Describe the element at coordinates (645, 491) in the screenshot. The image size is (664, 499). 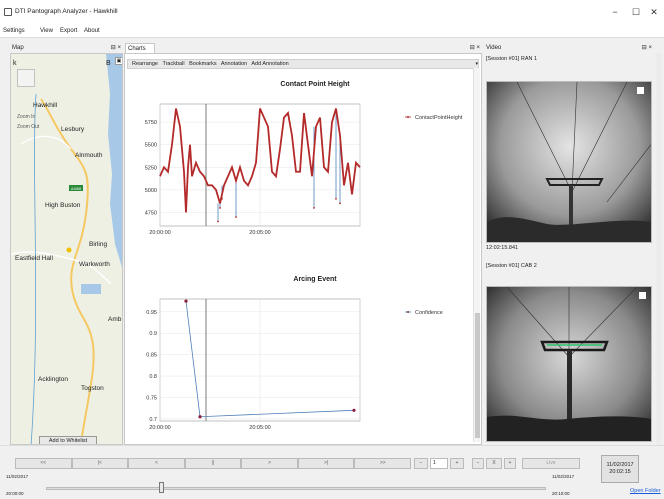
I see `open-folder-link: Open Folder` at that location.